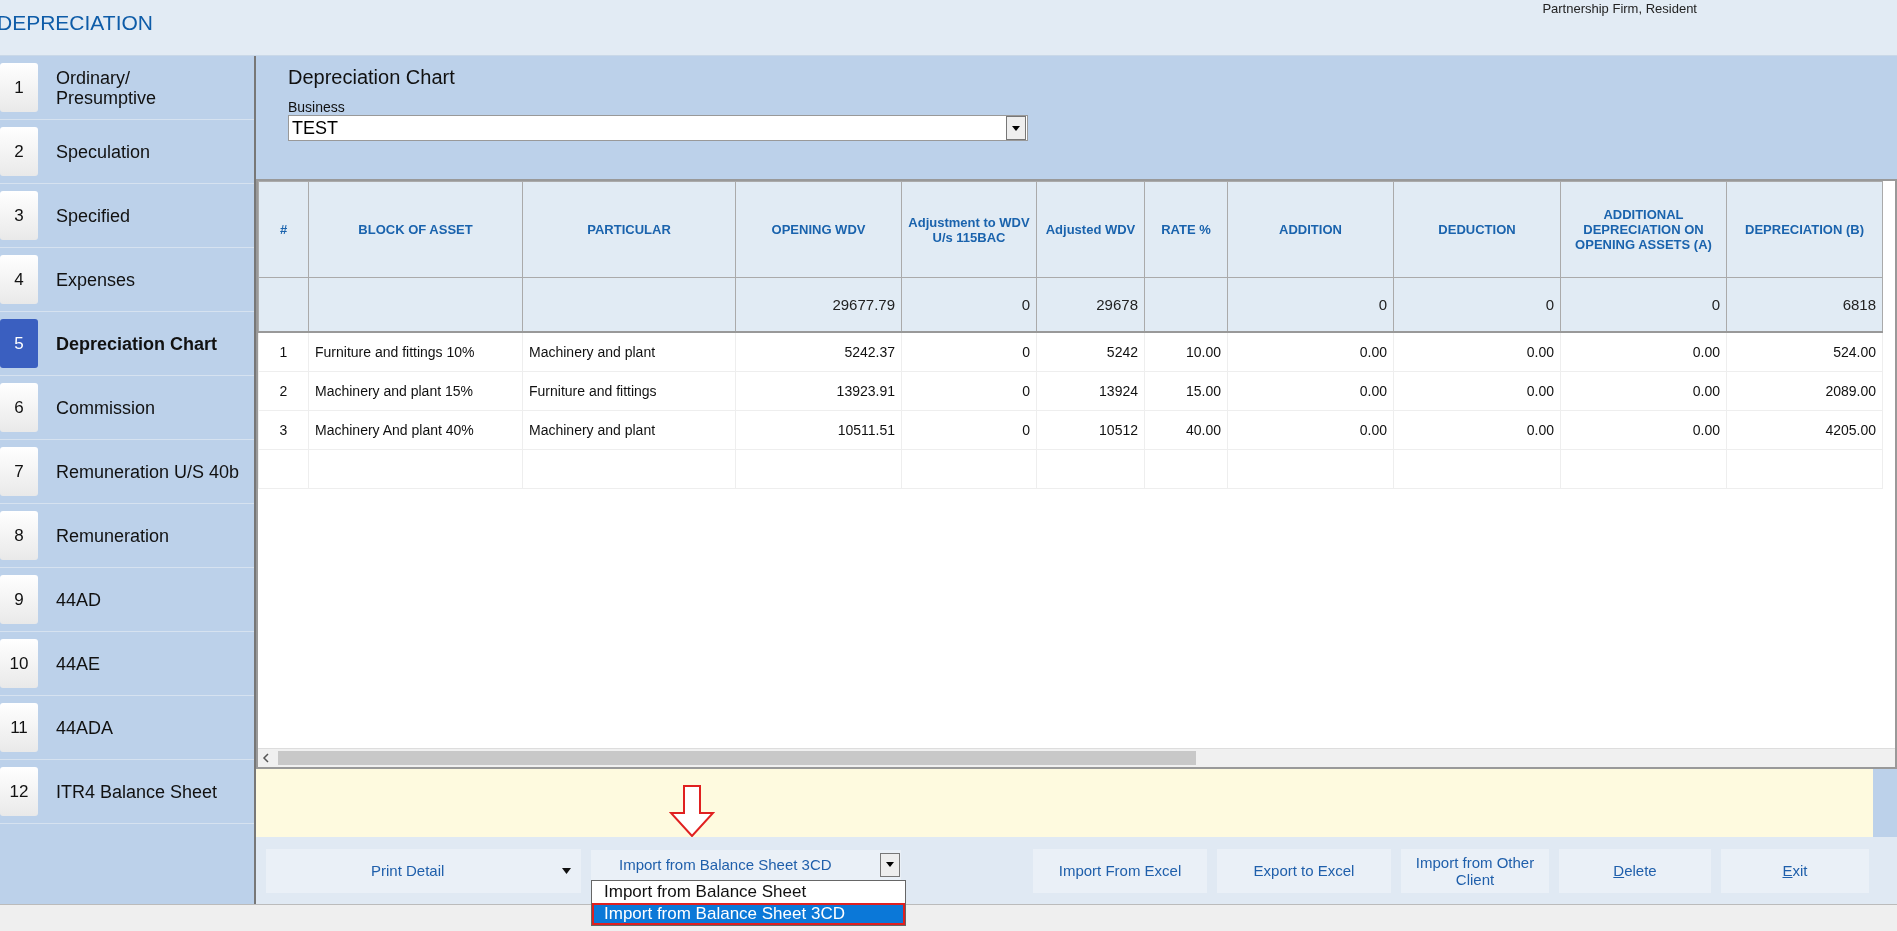 The height and width of the screenshot is (931, 1897). What do you see at coordinates (93, 215) in the screenshot?
I see `sidebar-item: Specified` at bounding box center [93, 215].